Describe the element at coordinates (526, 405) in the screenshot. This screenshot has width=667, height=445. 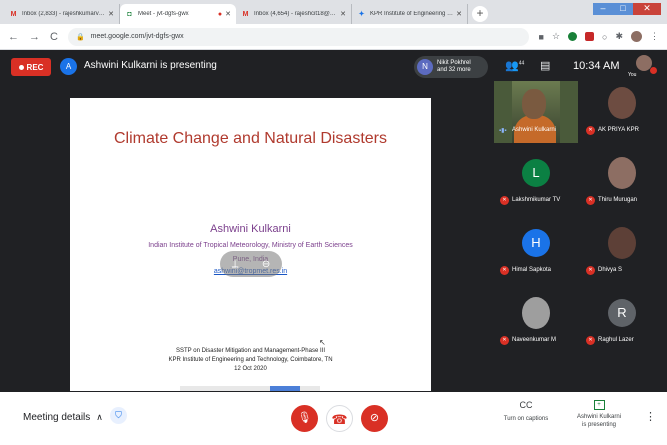
I see `captions-icon: CC` at that location.